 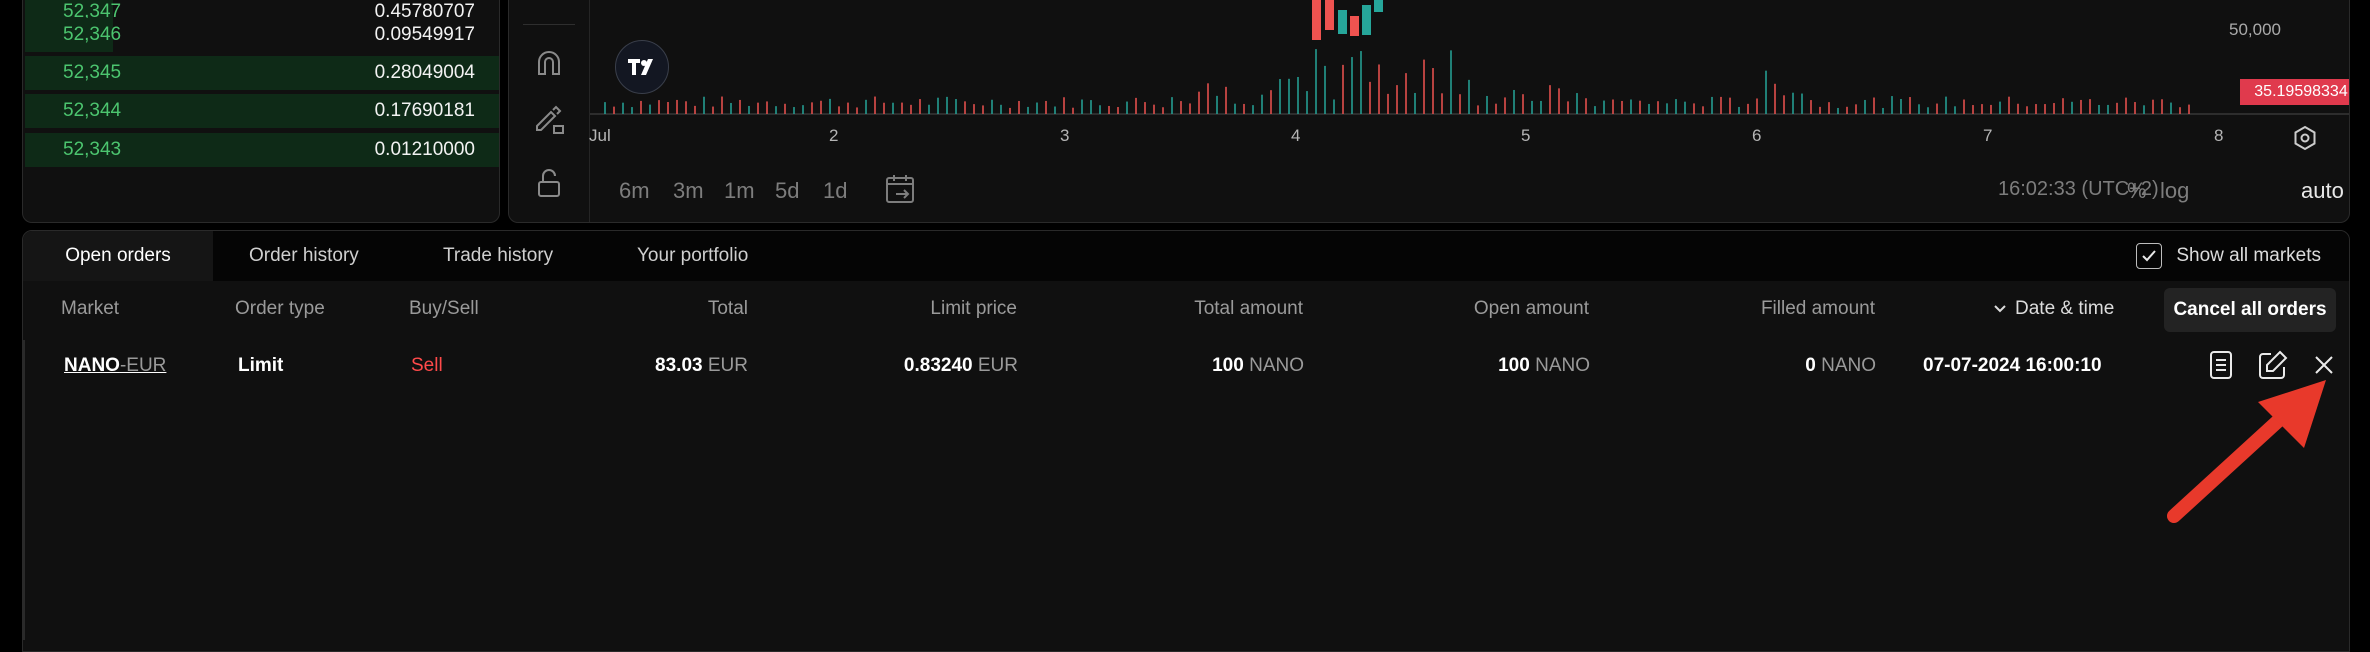 What do you see at coordinates (973, 308) in the screenshot?
I see `column-header-limit-price: Limit price` at bounding box center [973, 308].